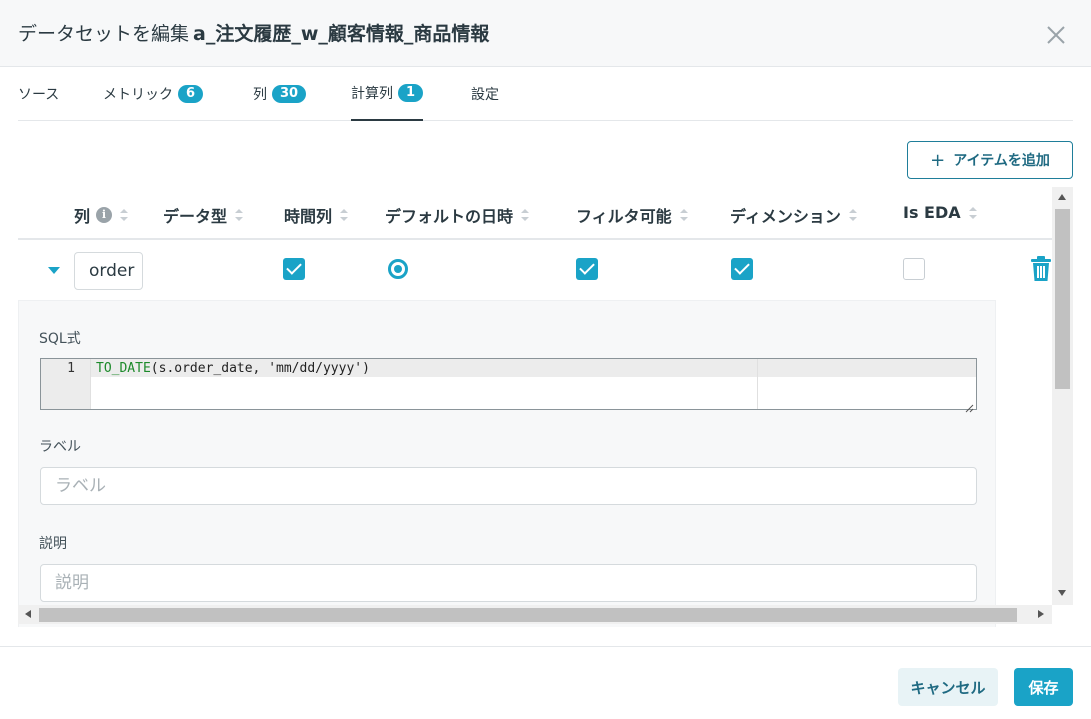 The height and width of the screenshot is (719, 1091). I want to click on dataset-name: a_注文履歴_w_顧客情報_商品情報, so click(341, 34).